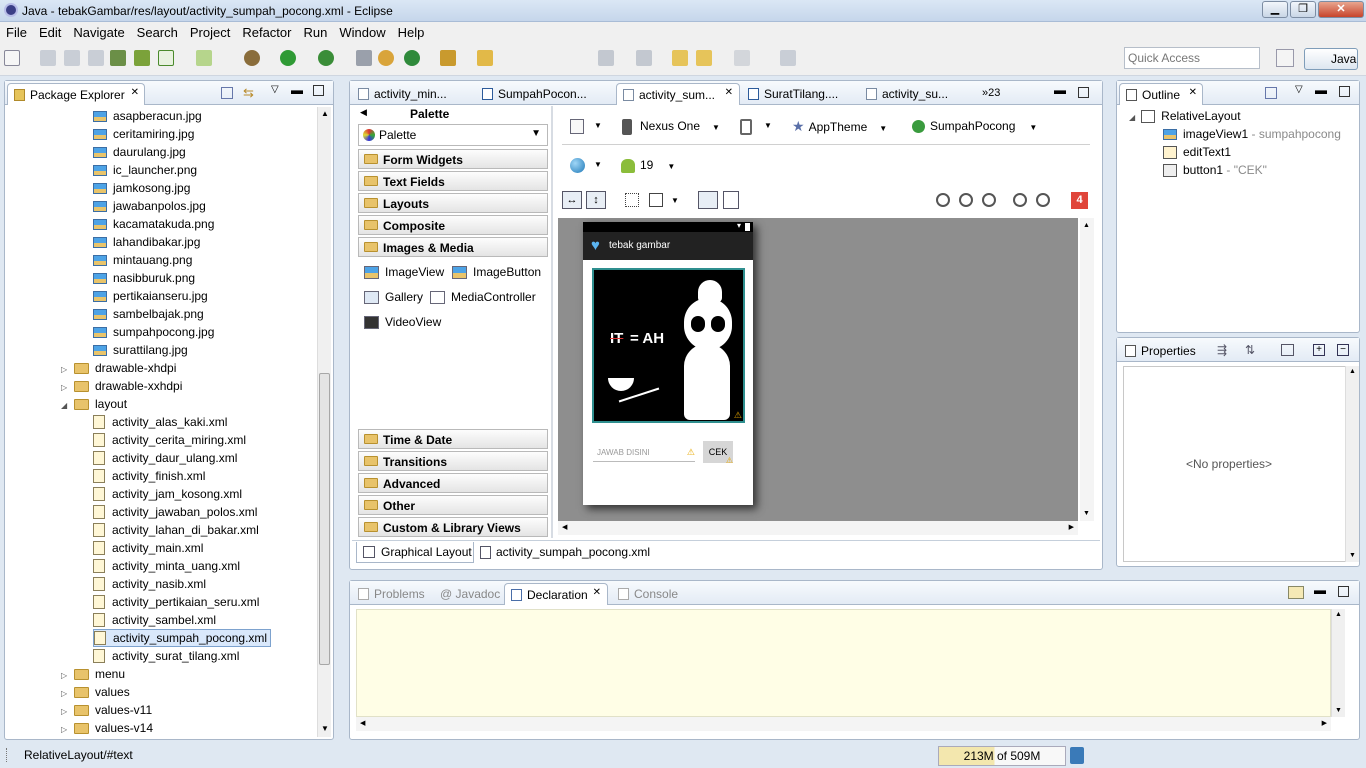  What do you see at coordinates (149, 584) in the screenshot?
I see `tree-item-layout: activity_nasib.xml` at bounding box center [149, 584].